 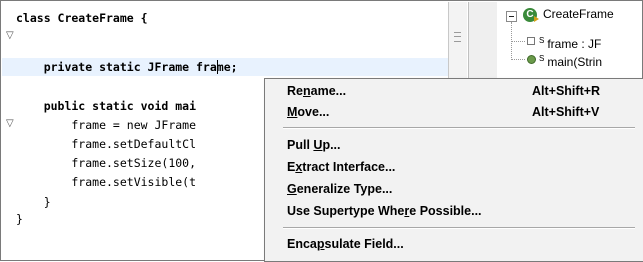 What do you see at coordinates (318, 145) in the screenshot?
I see `mnemonic-letter: U` at bounding box center [318, 145].